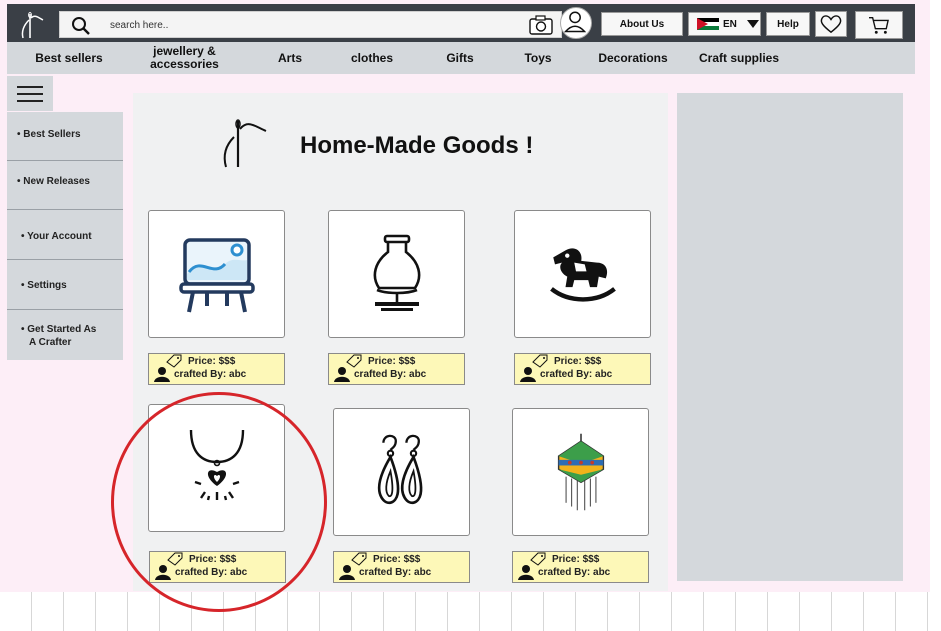  I want to click on product-card-easel, so click(216, 274).